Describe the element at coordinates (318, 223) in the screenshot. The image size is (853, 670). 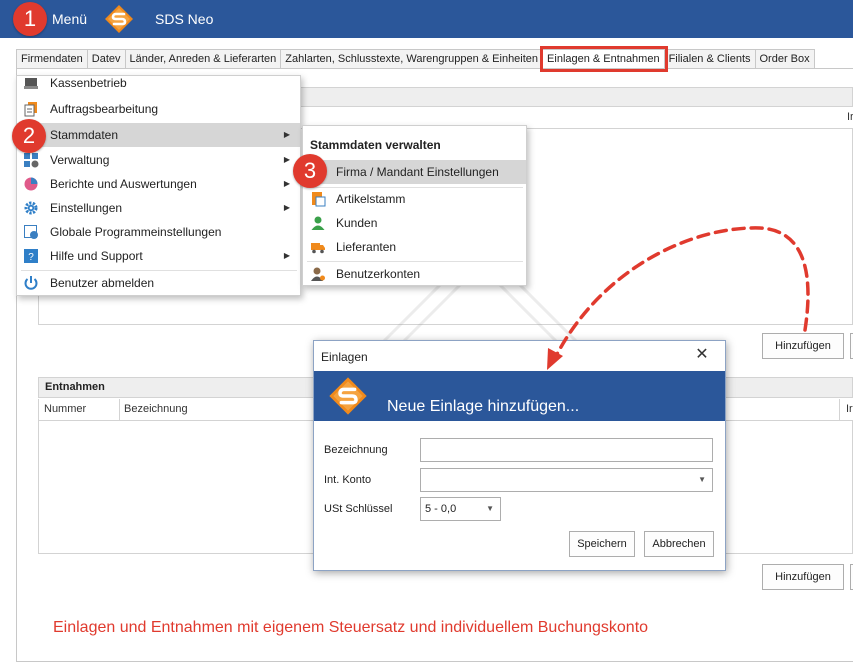
I see `customer-icon` at that location.